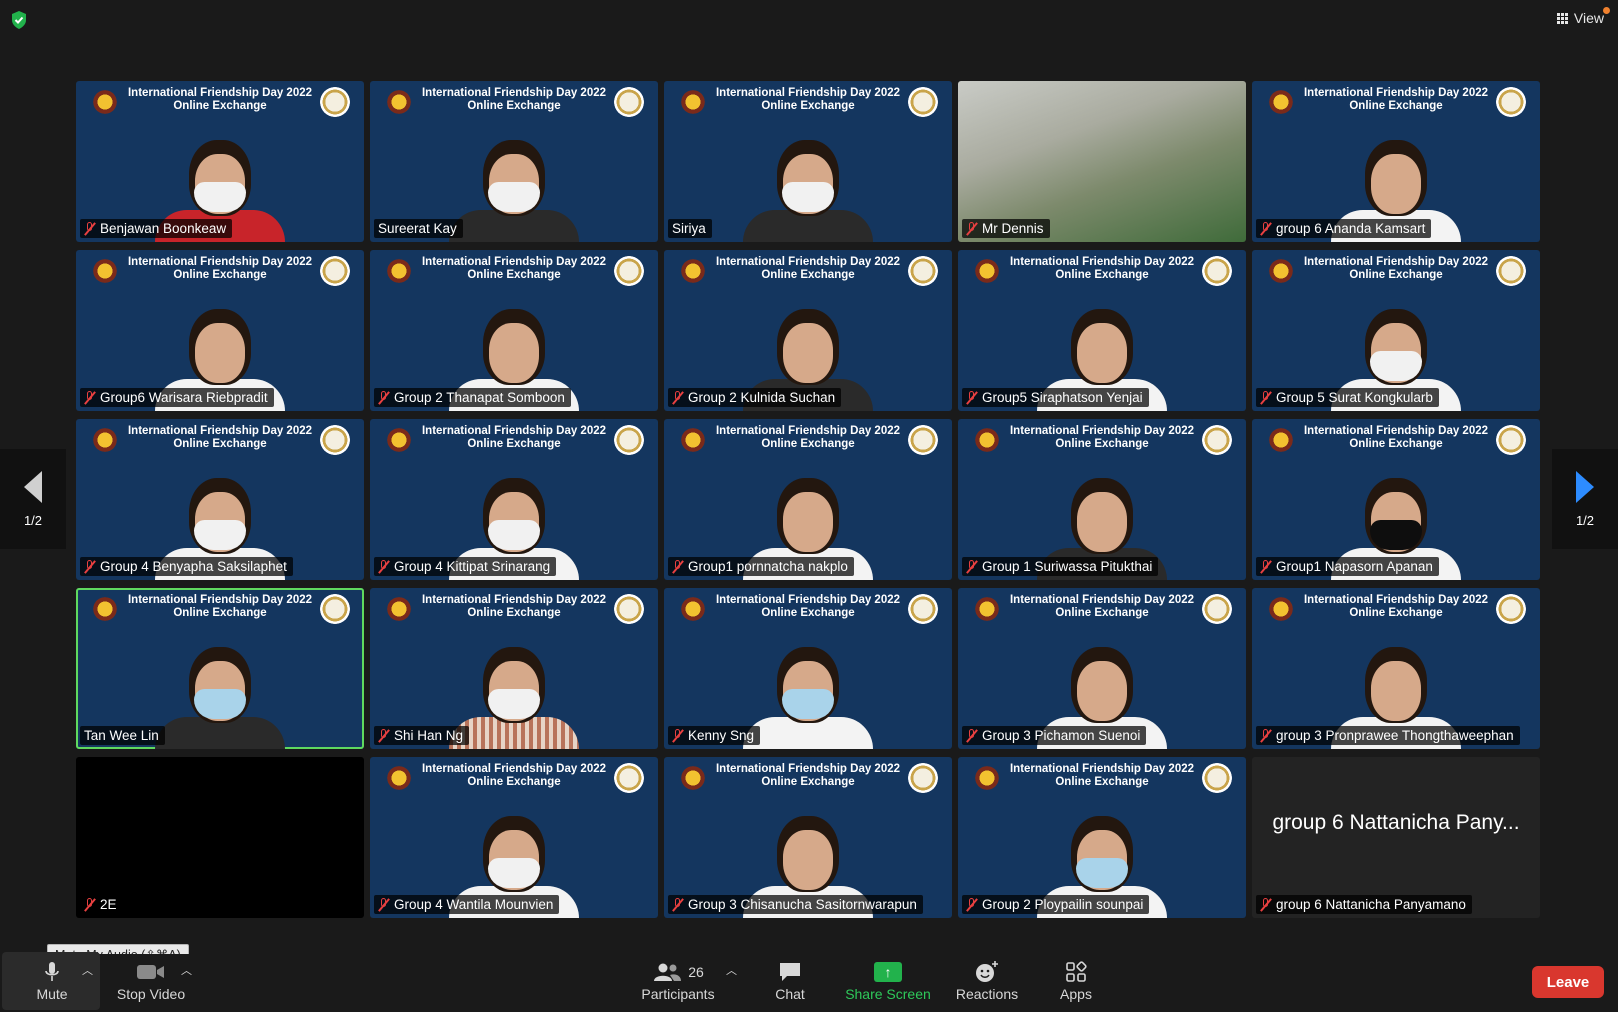 This screenshot has height=1012, width=1618. Describe the element at coordinates (19, 20) in the screenshot. I see `security-shield-icon` at that location.